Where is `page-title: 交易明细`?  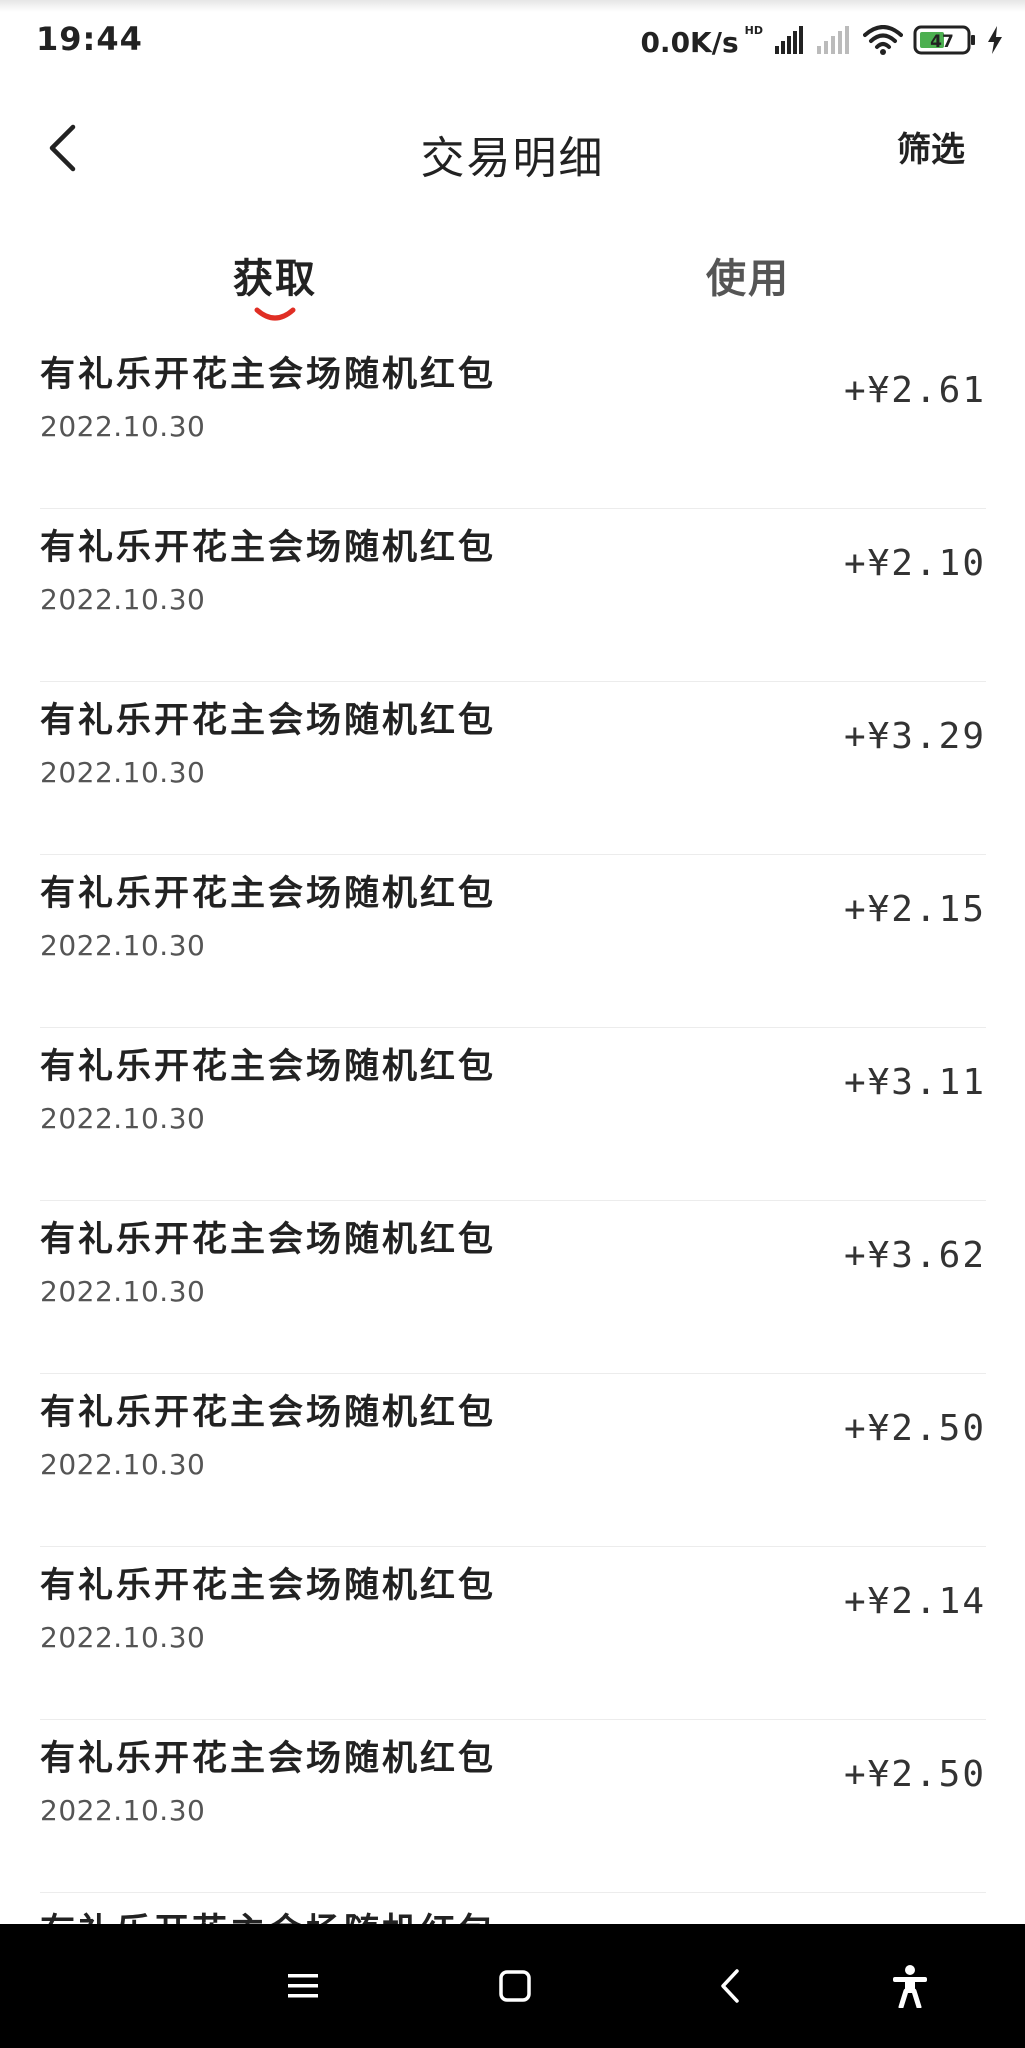 page-title: 交易明细 is located at coordinates (512, 158).